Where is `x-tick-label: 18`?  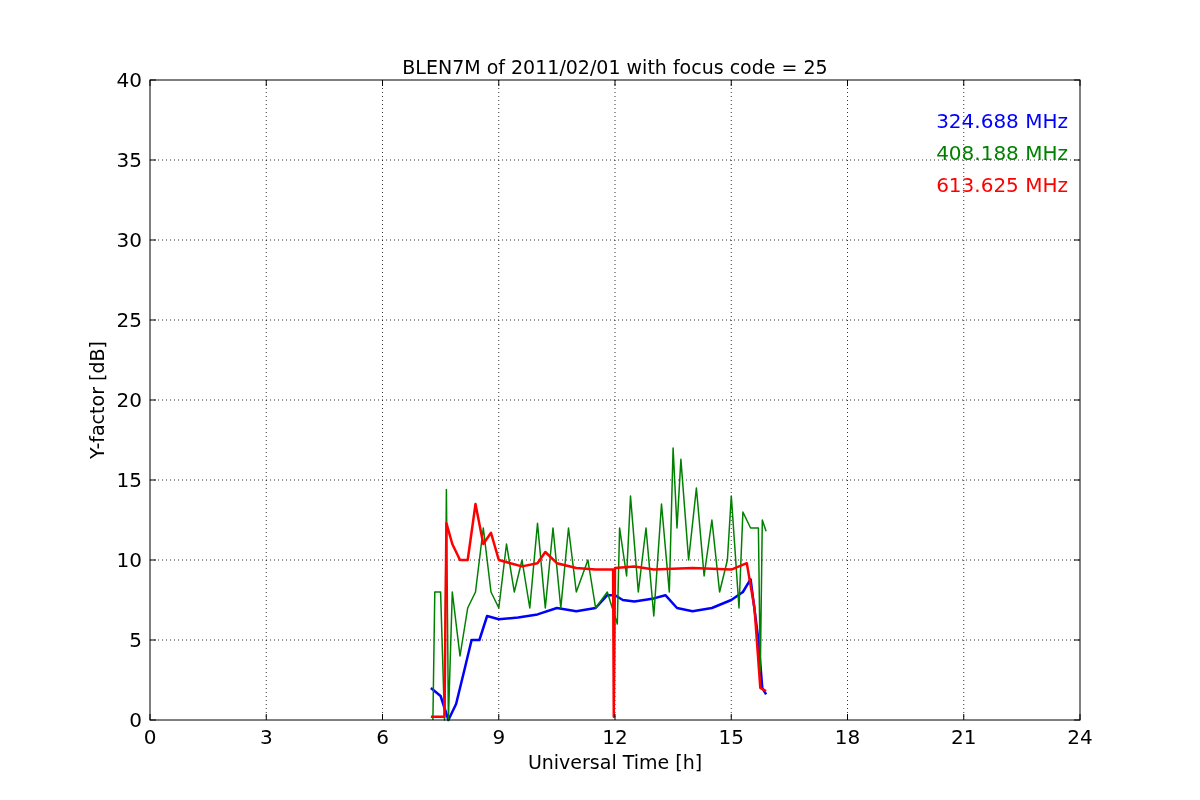
x-tick-label: 18 is located at coordinates (847, 737).